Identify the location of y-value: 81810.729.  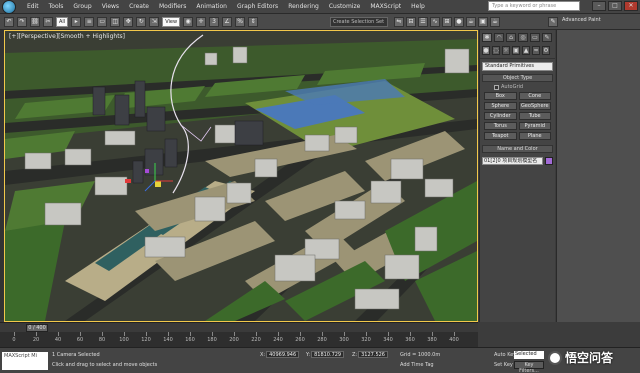
(328, 354).